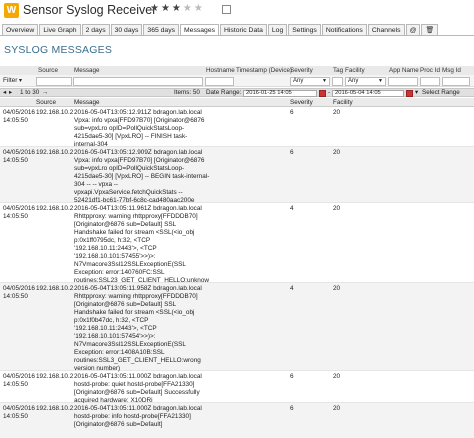 This screenshot has height=438, width=474. Describe the element at coordinates (226, 9) in the screenshot. I see `pin-icon` at that location.